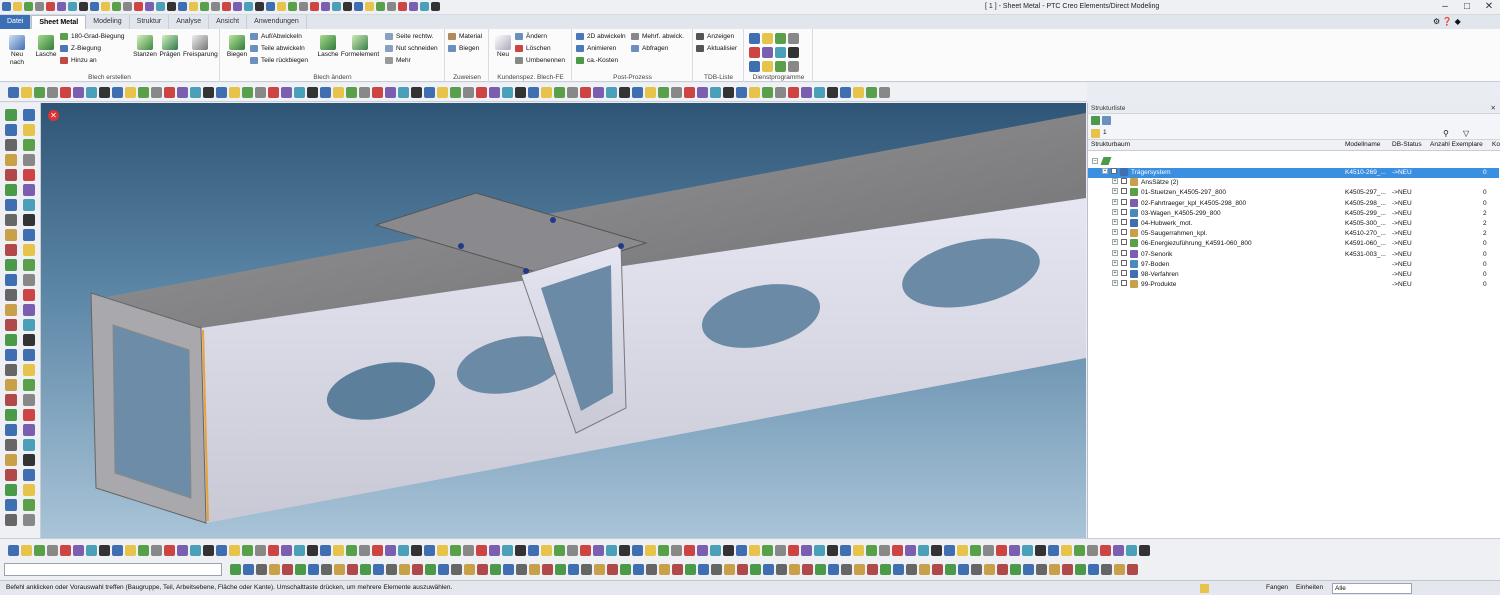 The width and height of the screenshot is (1500, 595). What do you see at coordinates (360, 47) in the screenshot?
I see `formelement-button: Formelement` at bounding box center [360, 47].